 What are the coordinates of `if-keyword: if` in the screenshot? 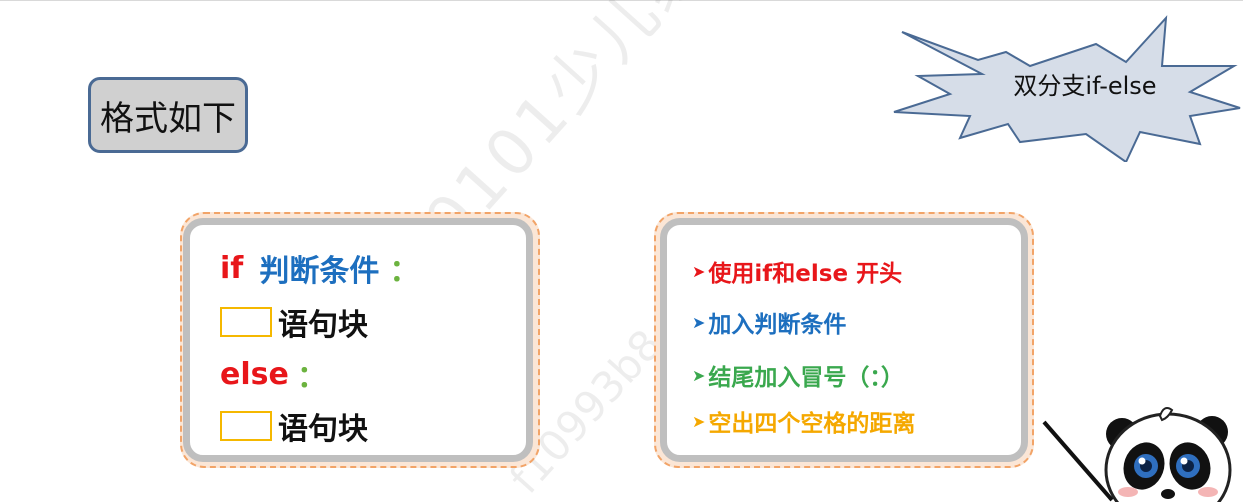 It's located at (232, 268).